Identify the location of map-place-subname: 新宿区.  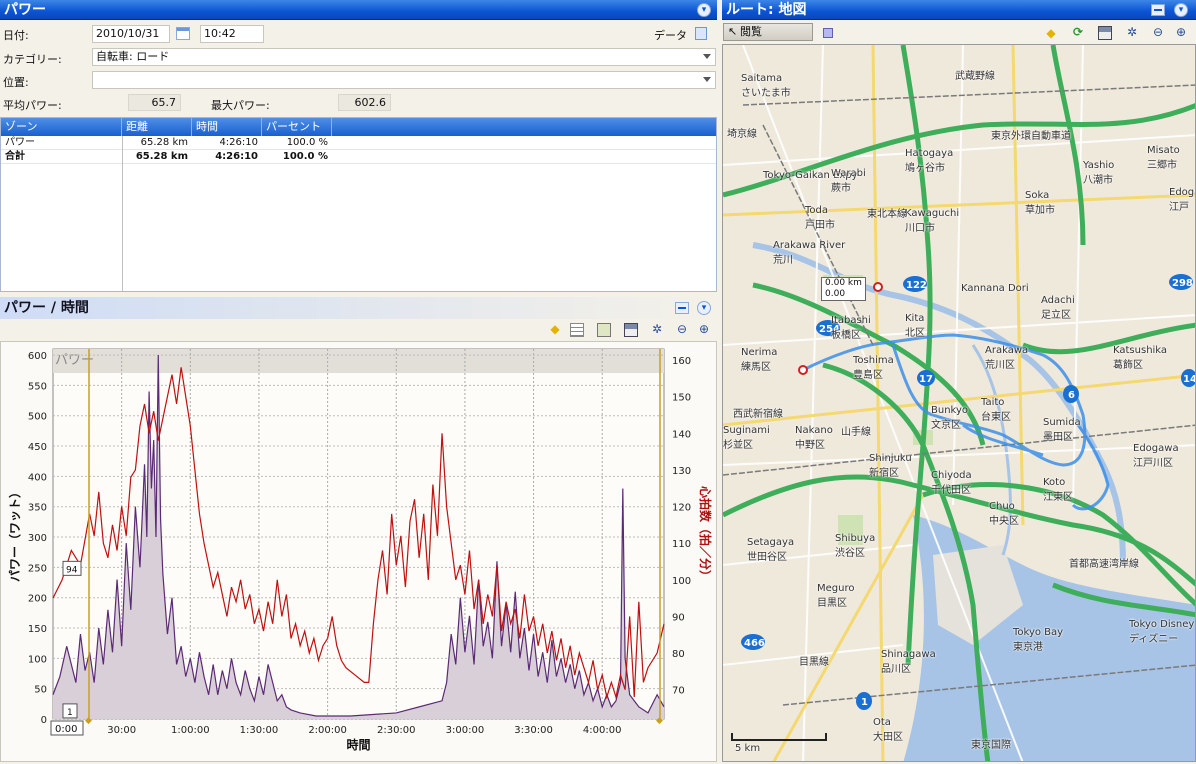
(884, 473).